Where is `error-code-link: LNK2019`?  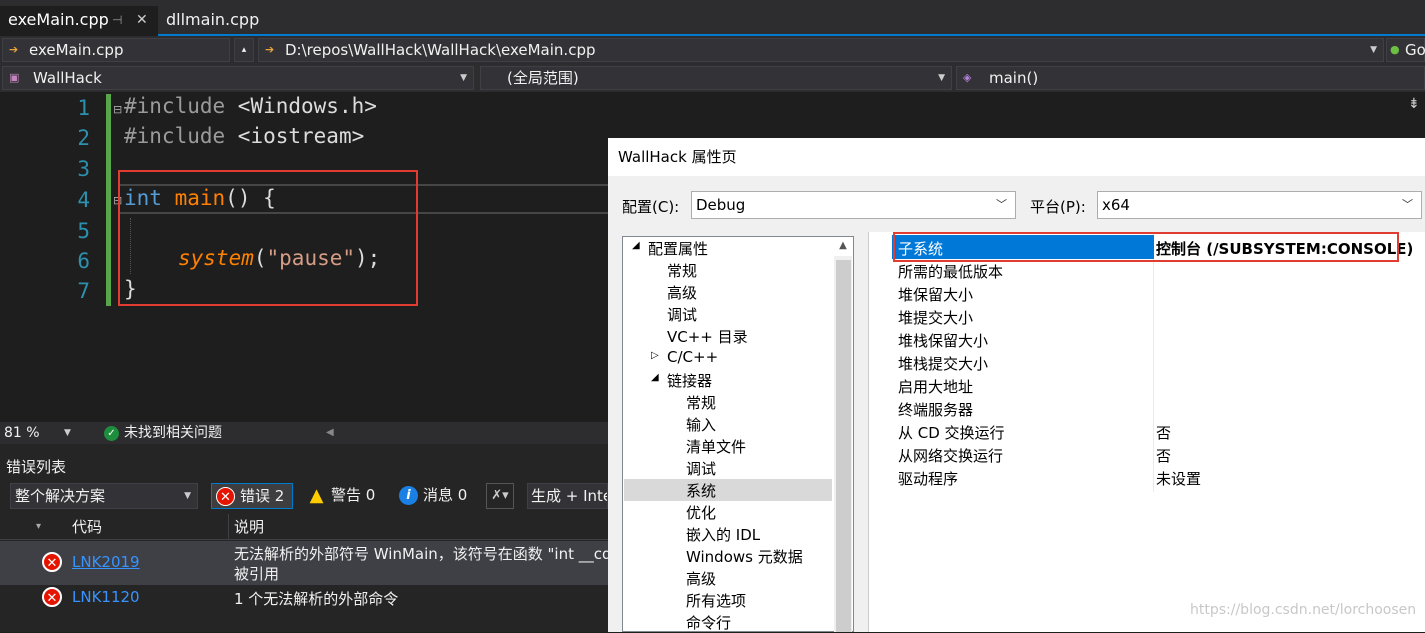 error-code-link: LNK2019 is located at coordinates (106, 562).